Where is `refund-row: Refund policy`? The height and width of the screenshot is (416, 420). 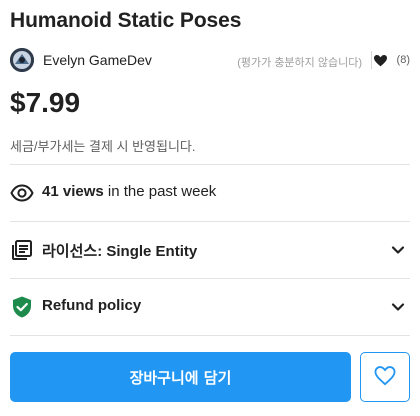 refund-row: Refund policy is located at coordinates (210, 307).